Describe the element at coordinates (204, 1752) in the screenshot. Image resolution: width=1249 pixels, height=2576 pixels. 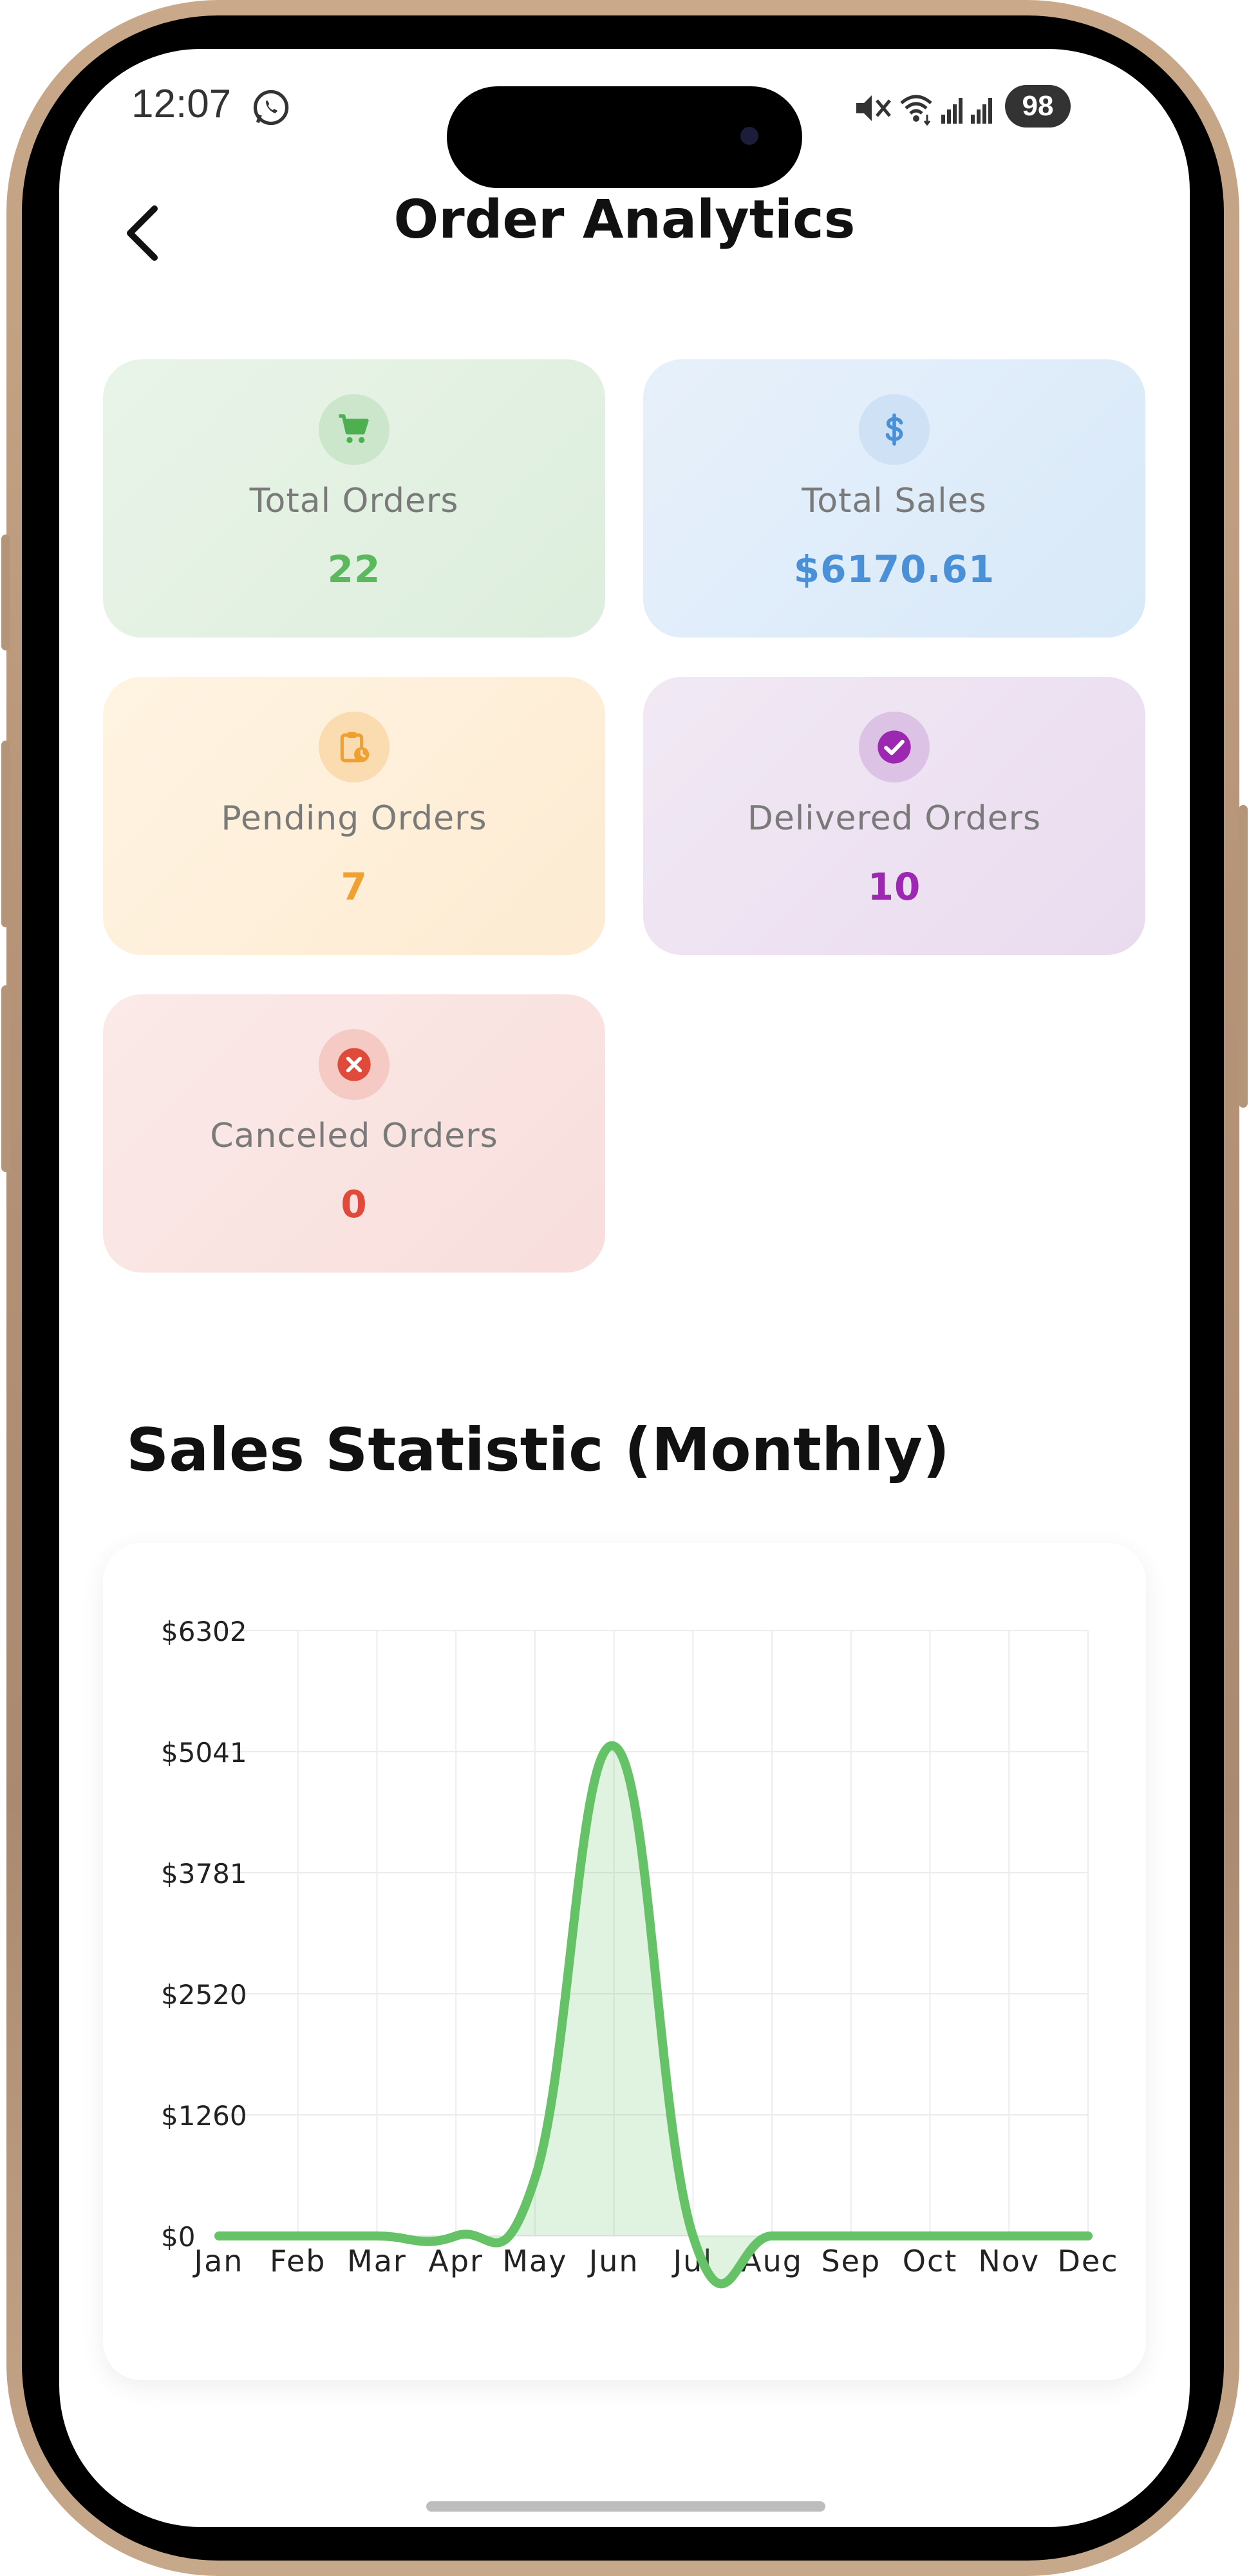
I see `y-tick-label: $5041` at that location.